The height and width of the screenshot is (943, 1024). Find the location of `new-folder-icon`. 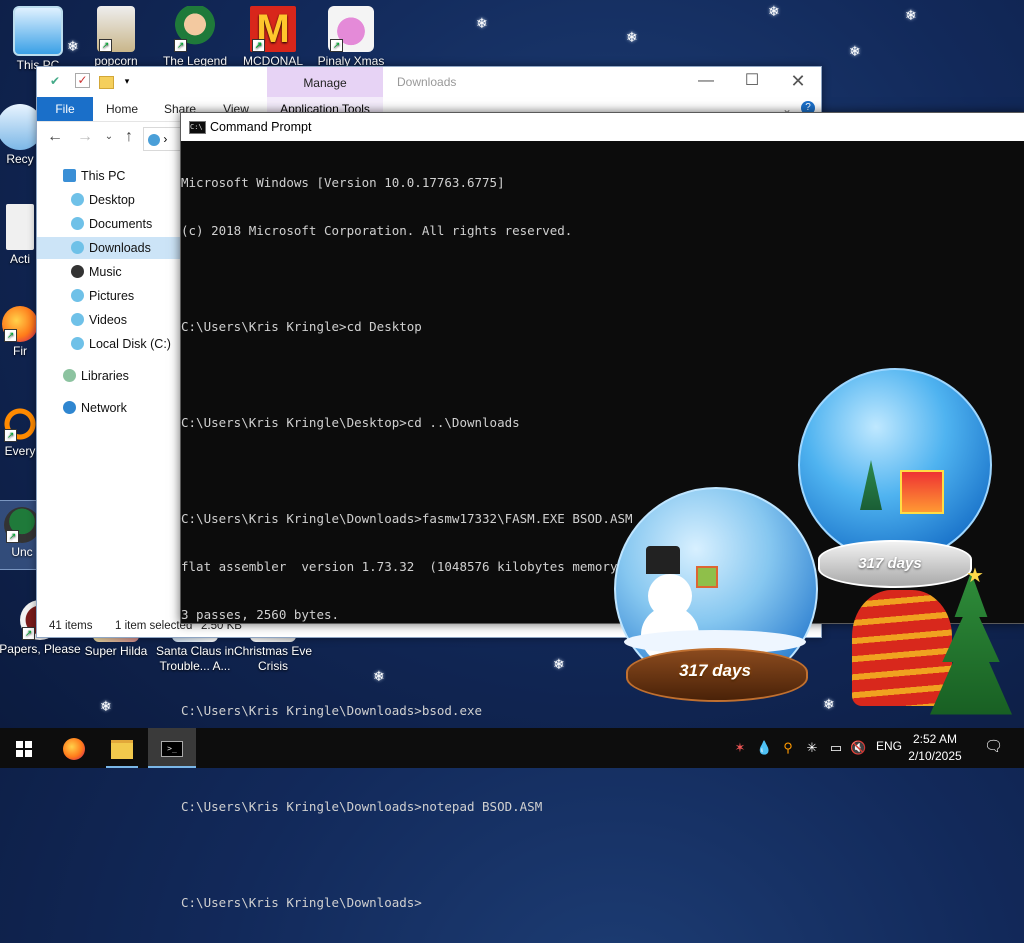

new-folder-icon is located at coordinates (106, 82).